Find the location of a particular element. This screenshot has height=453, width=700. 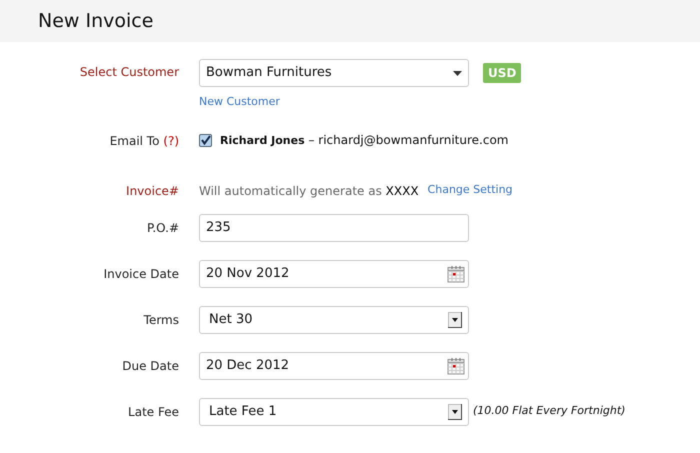

field-label: P.O.# is located at coordinates (162, 228).